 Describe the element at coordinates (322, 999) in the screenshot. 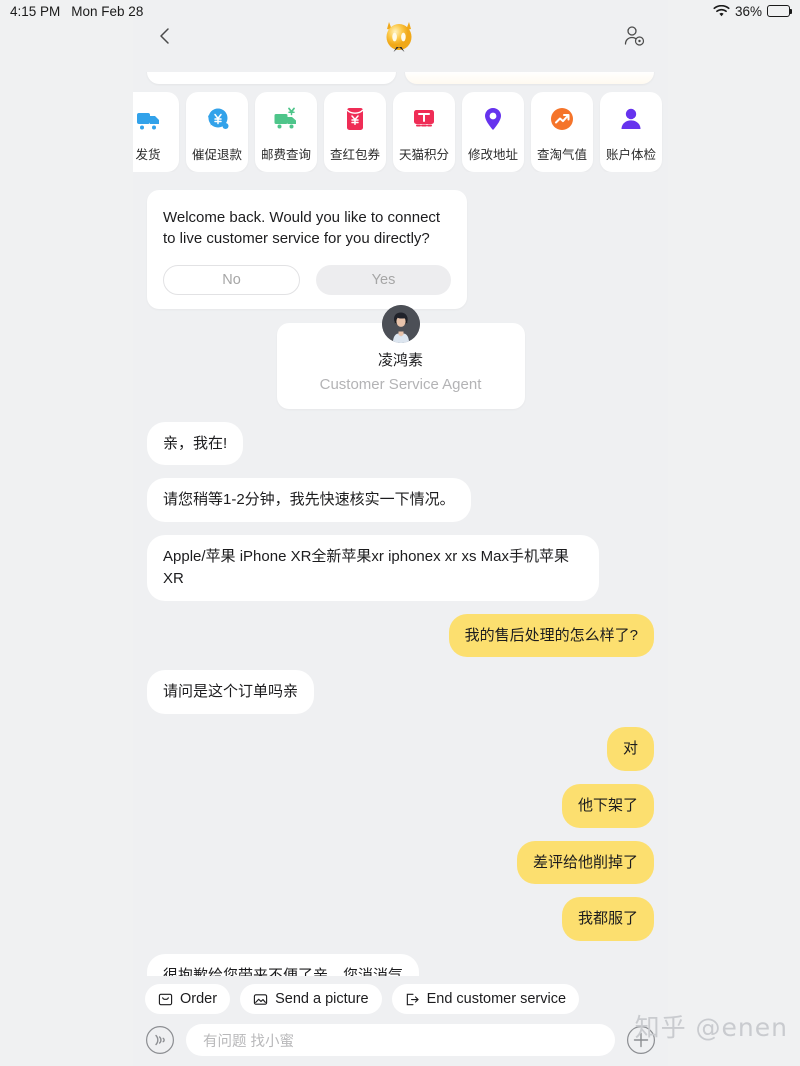

I see `send-picture-chip-label: Send a picture` at that location.